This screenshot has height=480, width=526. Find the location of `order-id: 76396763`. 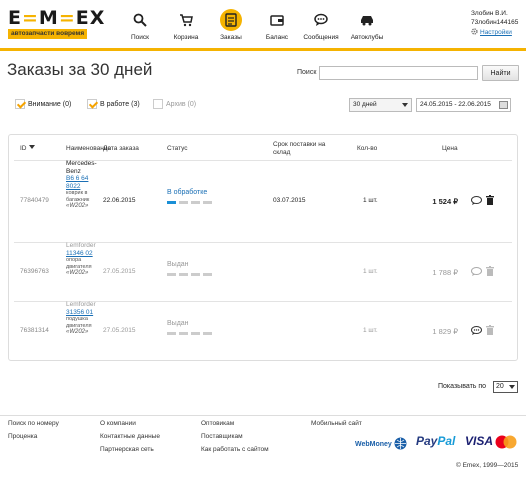

order-id: 76396763 is located at coordinates (34, 271).